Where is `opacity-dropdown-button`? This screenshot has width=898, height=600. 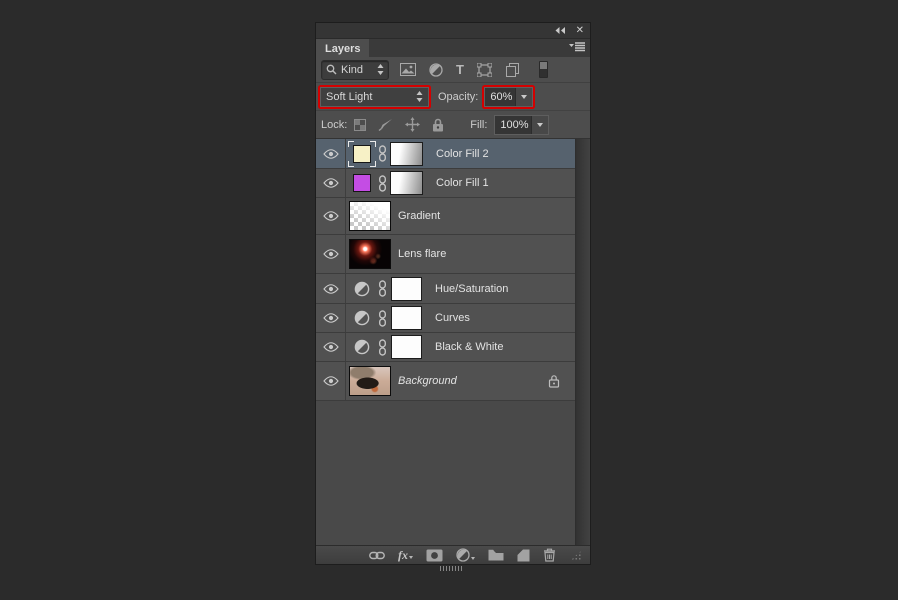 opacity-dropdown-button is located at coordinates (524, 96).